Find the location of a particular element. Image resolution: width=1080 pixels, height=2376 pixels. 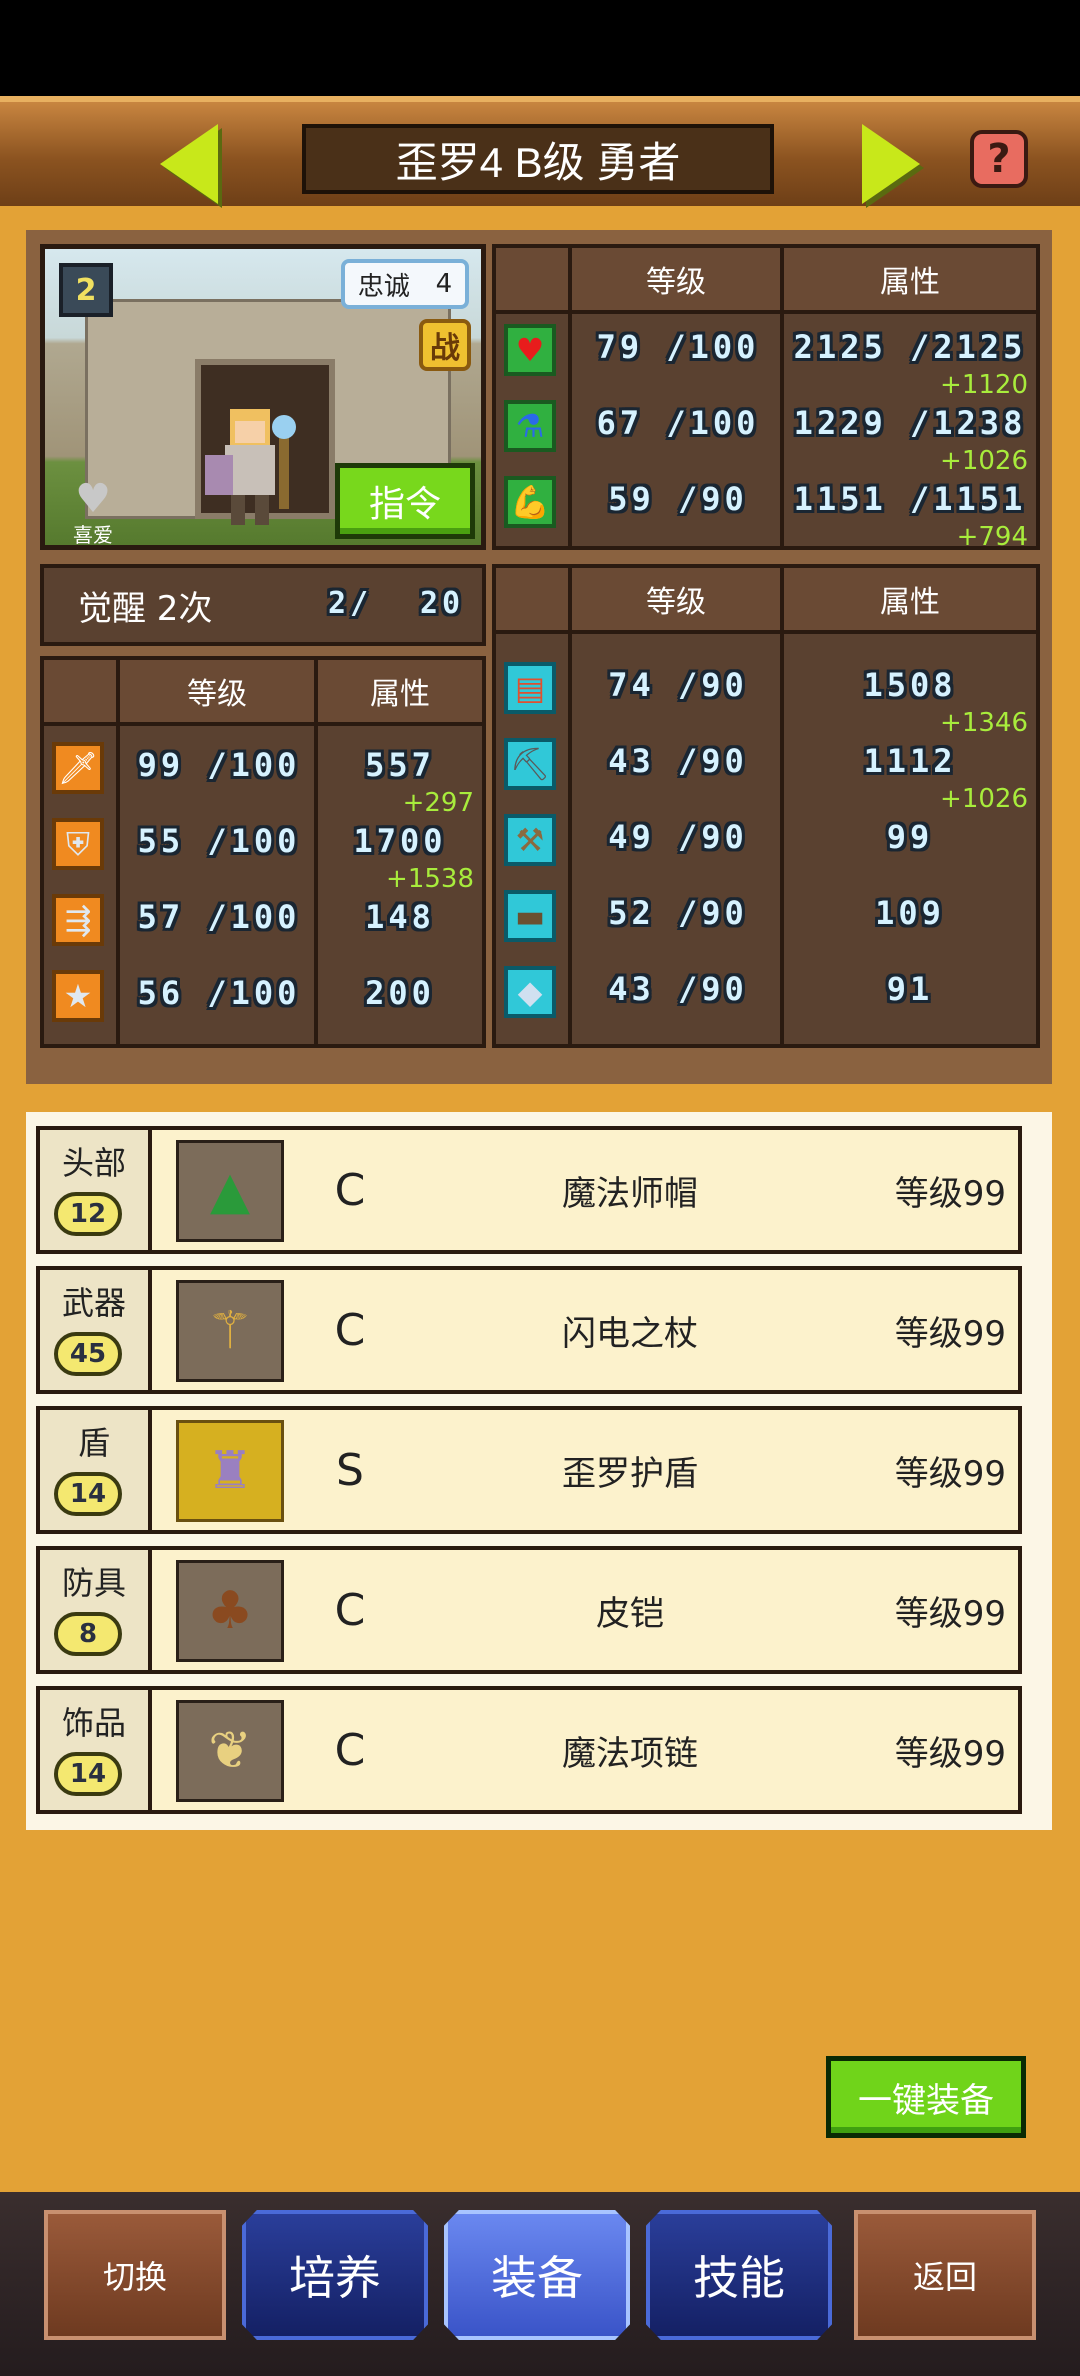

equip-slot-armor: 防具 8 is located at coordinates (96, 1610).